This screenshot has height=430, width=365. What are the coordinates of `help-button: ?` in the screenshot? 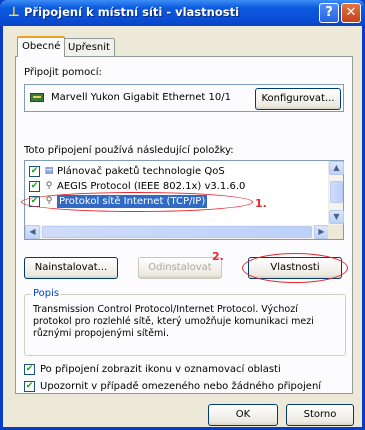 It's located at (329, 13).